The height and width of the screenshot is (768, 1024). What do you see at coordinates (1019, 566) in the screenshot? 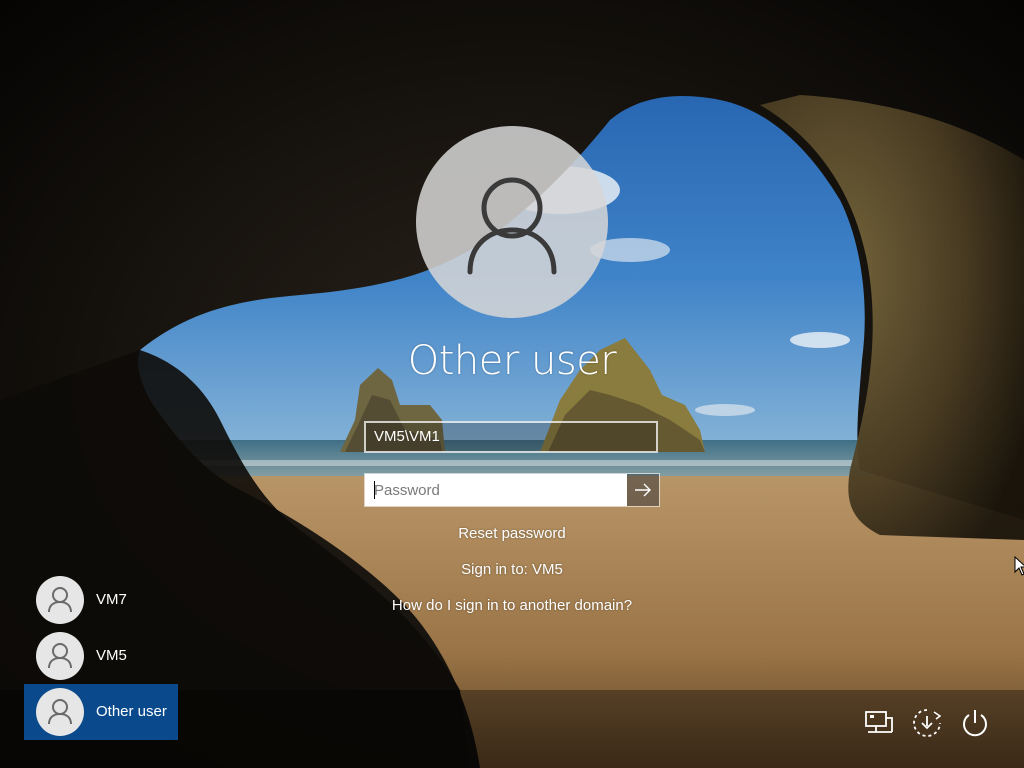
I see `mouse-pointer-icon` at bounding box center [1019, 566].